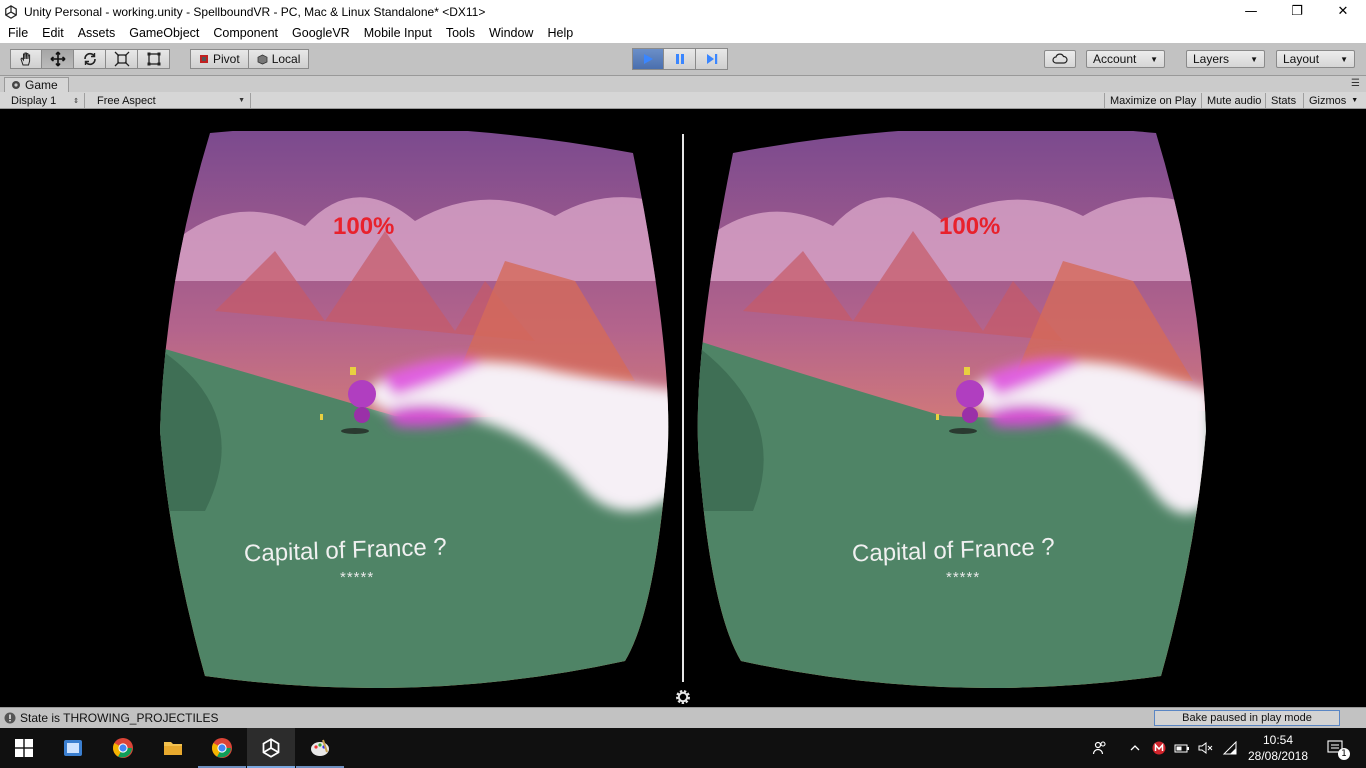 This screenshot has height=768, width=1366. What do you see at coordinates (321, 33) in the screenshot?
I see `menu-googlevr: GoogleVR` at bounding box center [321, 33].